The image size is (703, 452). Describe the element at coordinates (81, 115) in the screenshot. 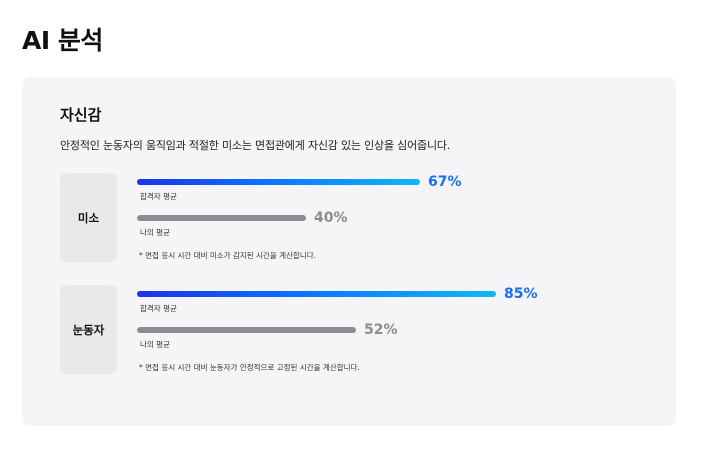

I see `section-title: 자신감` at that location.